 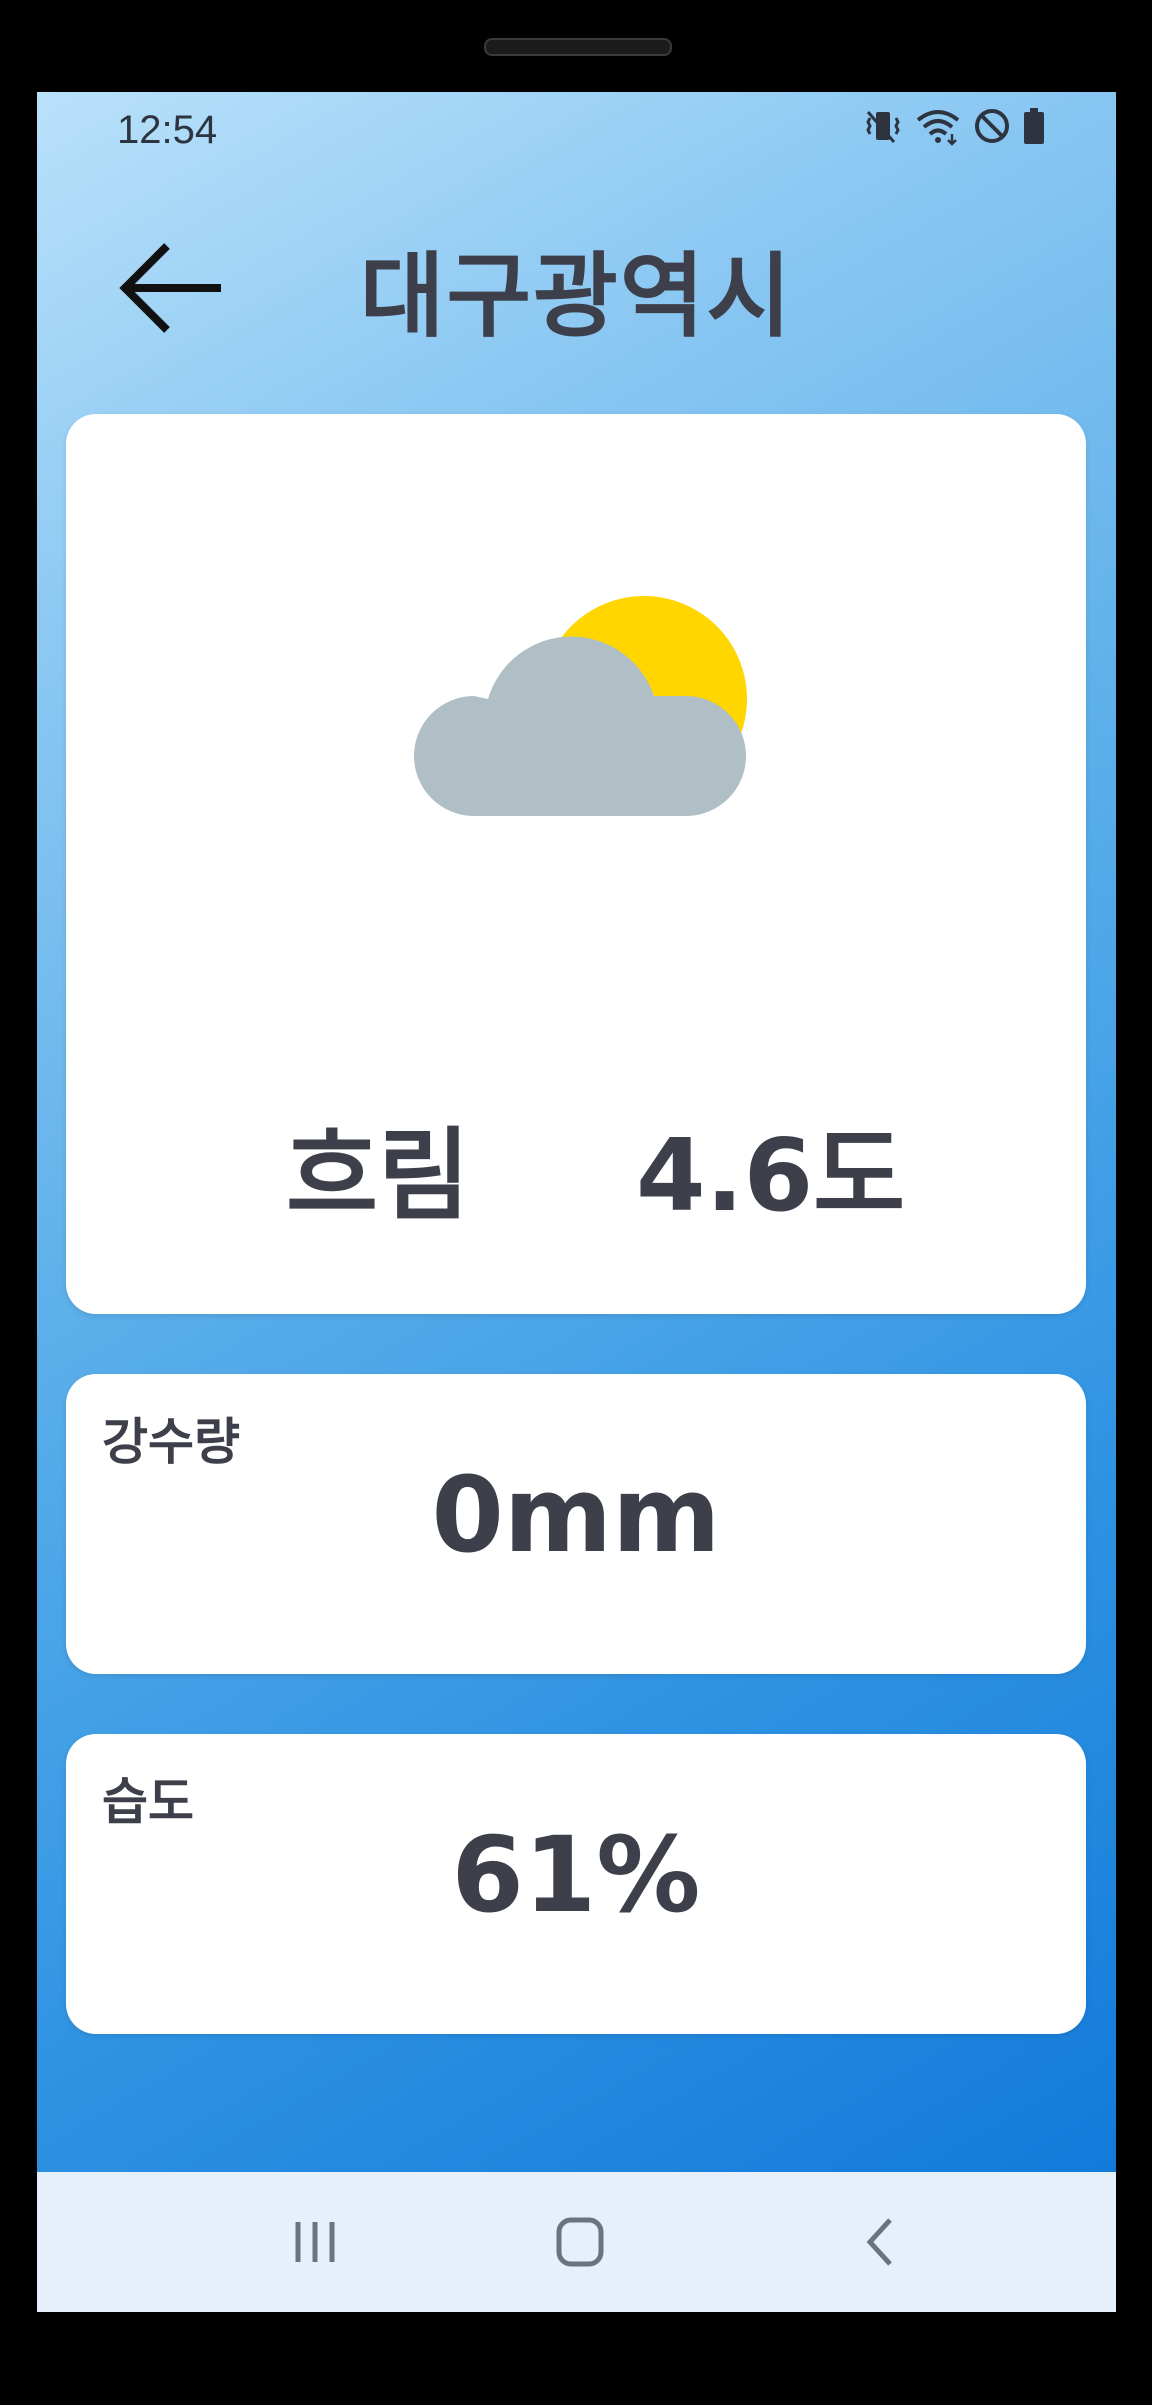 I want to click on rainfall-card: 강수량 0mm, so click(x=576, y=1524).